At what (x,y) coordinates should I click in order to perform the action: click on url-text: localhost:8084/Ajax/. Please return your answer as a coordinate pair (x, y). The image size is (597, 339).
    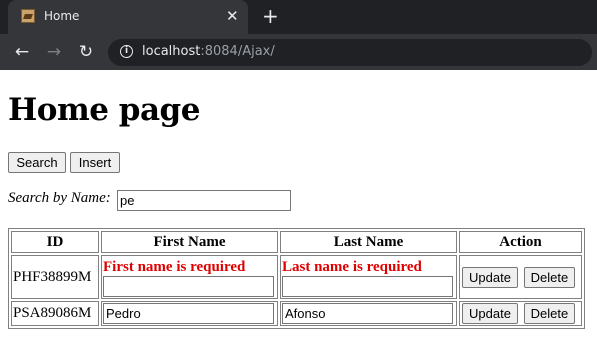
    Looking at the image, I should click on (208, 51).